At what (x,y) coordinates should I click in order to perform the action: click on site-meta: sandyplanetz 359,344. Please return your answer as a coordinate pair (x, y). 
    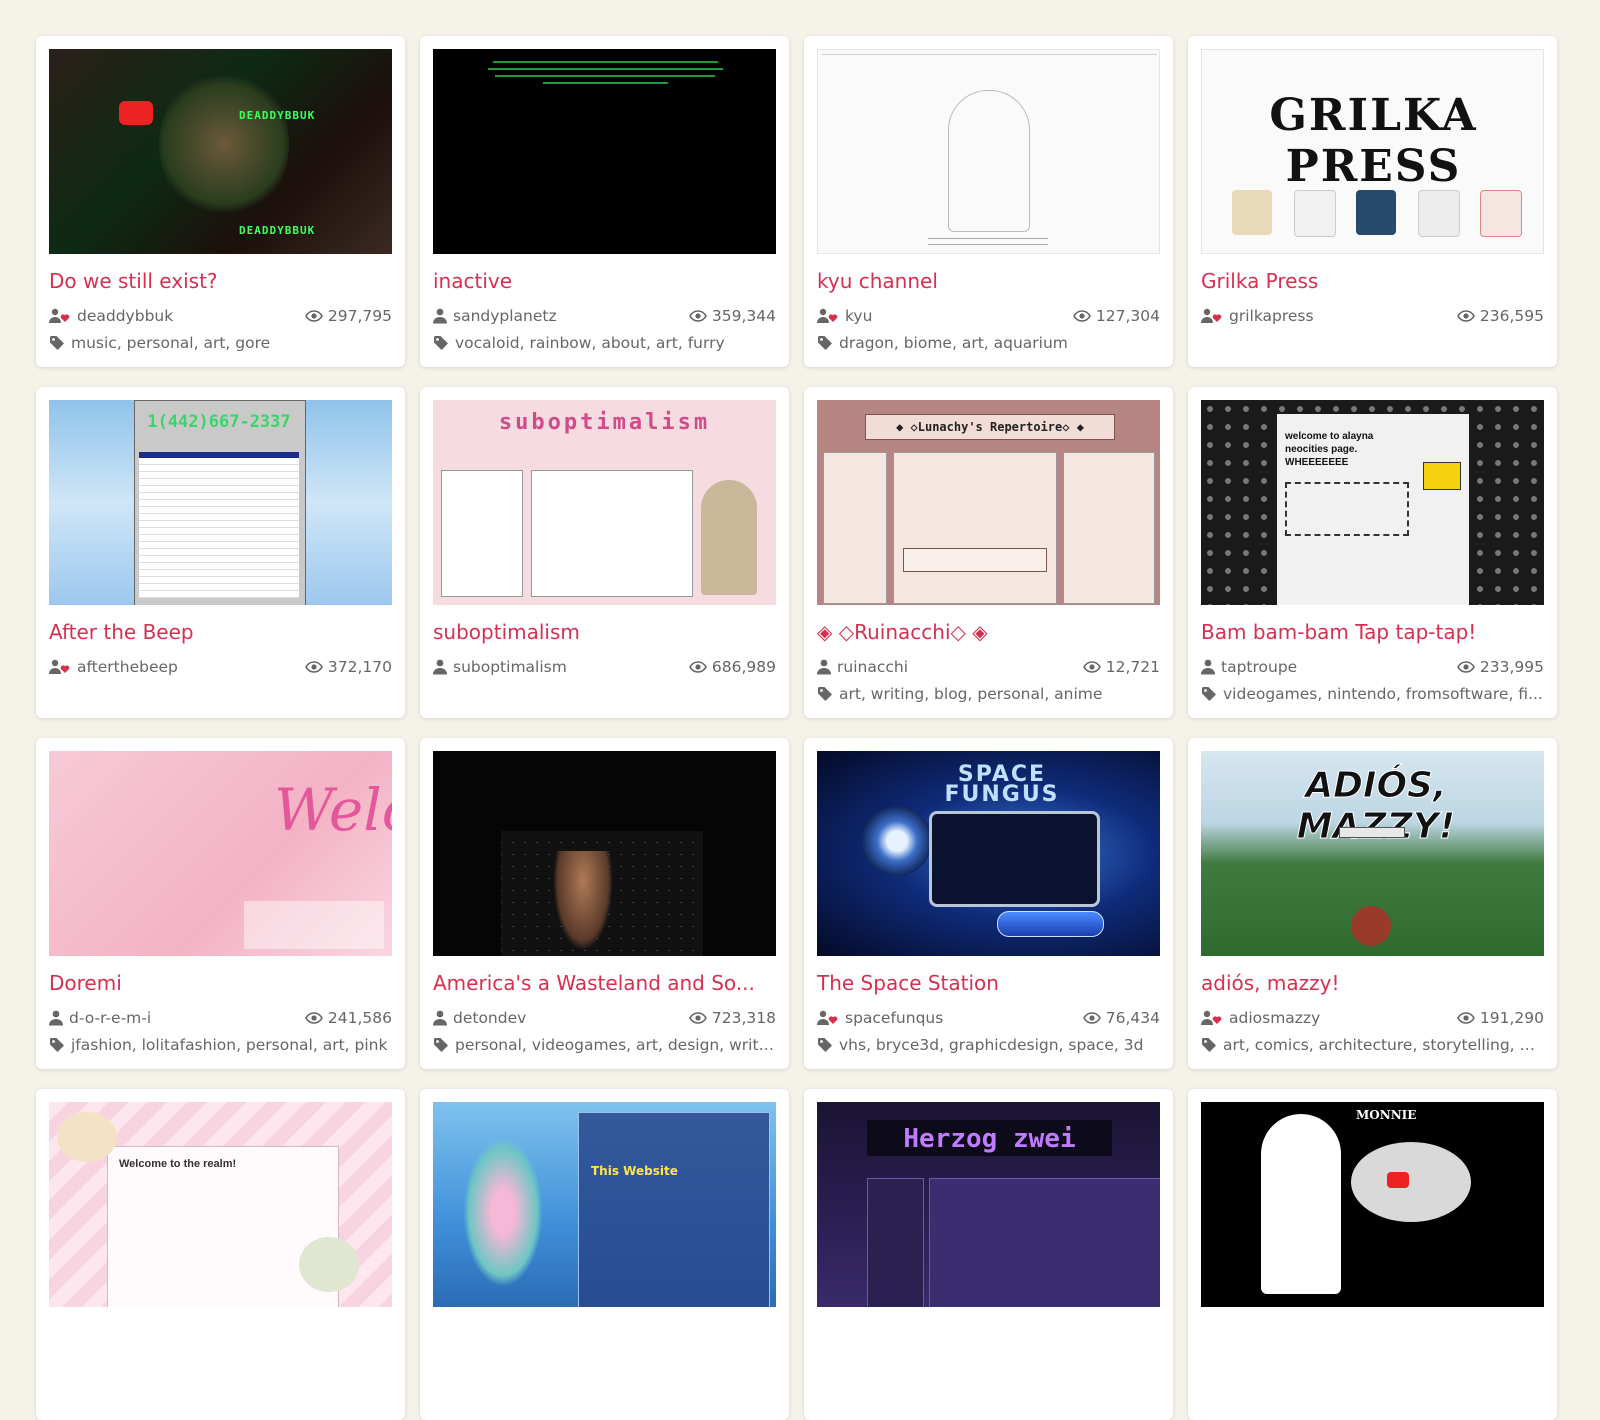
    Looking at the image, I should click on (604, 316).